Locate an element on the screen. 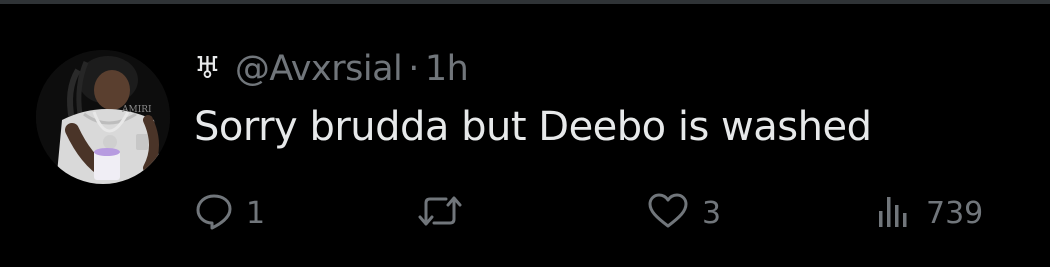 This screenshot has width=1050, height=267. views-count: 739 is located at coordinates (955, 213).